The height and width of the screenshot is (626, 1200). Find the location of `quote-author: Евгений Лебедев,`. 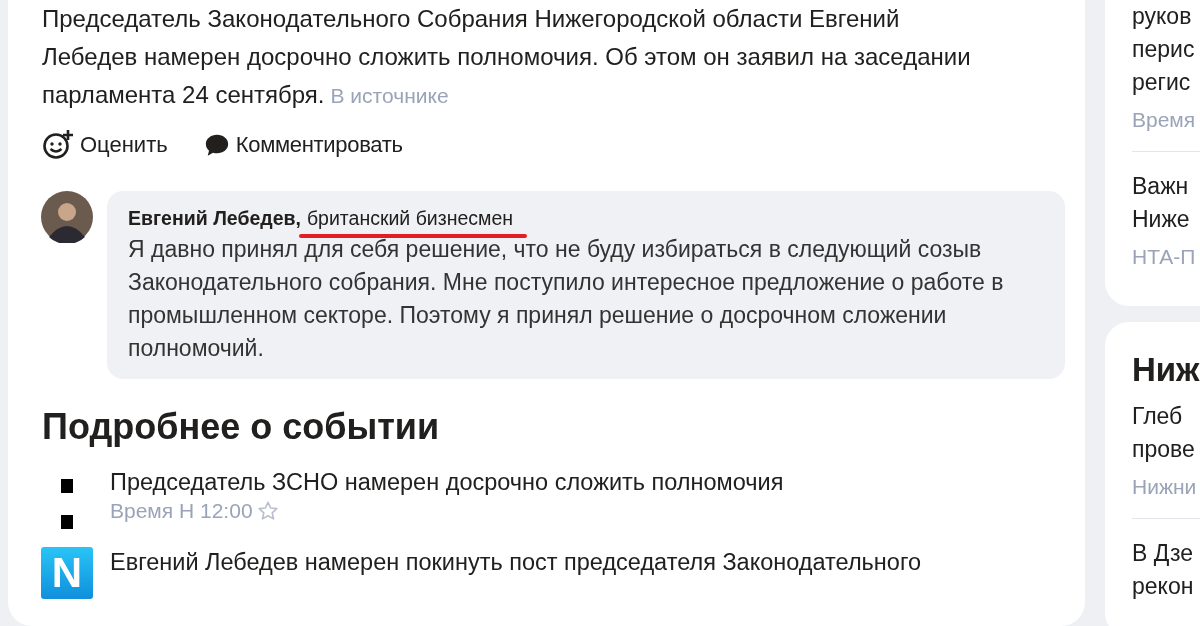

quote-author: Евгений Лебедев, is located at coordinates (214, 218).